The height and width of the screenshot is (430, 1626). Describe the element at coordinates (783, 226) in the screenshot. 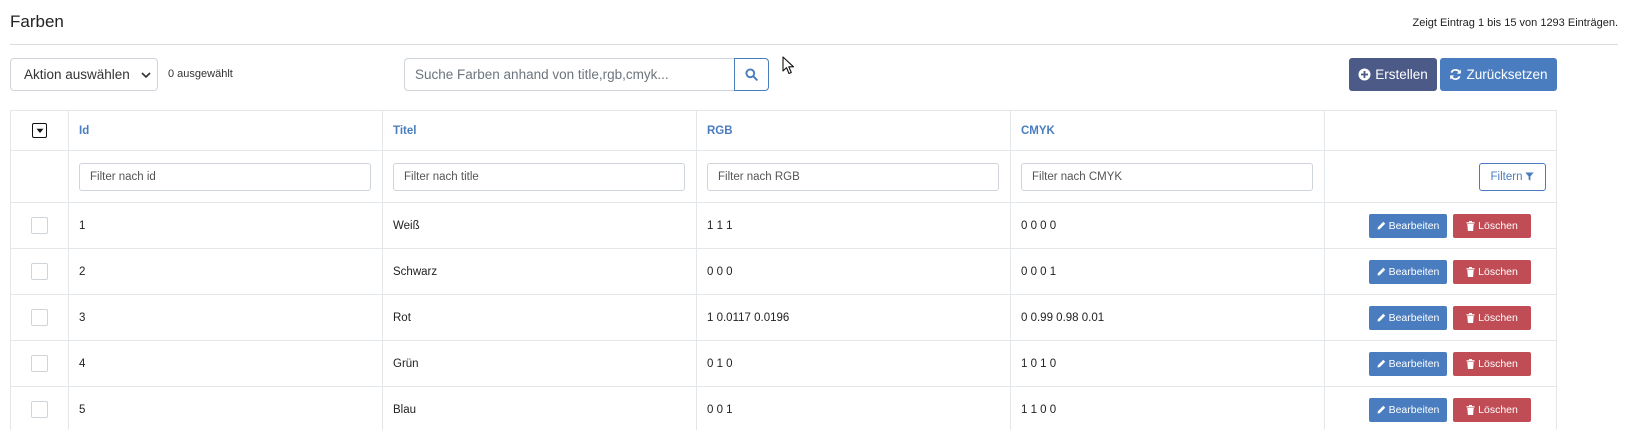

I see `table-row: 1 Weiß 1 1 1 0 0 0 0 Bearbeiten Löschen` at that location.